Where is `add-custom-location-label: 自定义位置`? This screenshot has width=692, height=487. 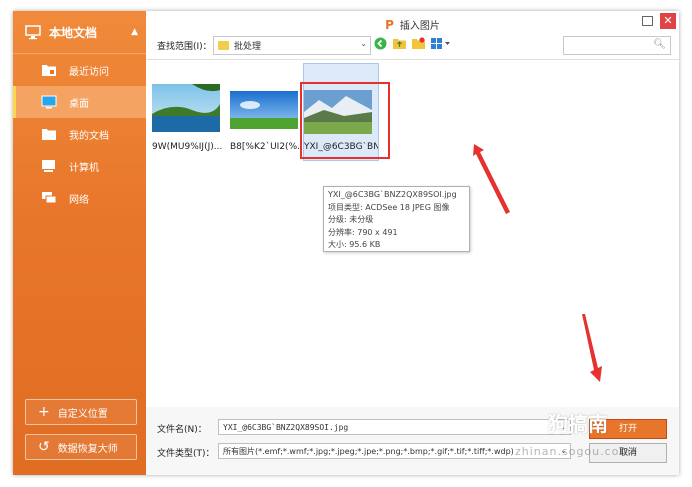 add-custom-location-label: 自定义位置 is located at coordinates (82, 414).